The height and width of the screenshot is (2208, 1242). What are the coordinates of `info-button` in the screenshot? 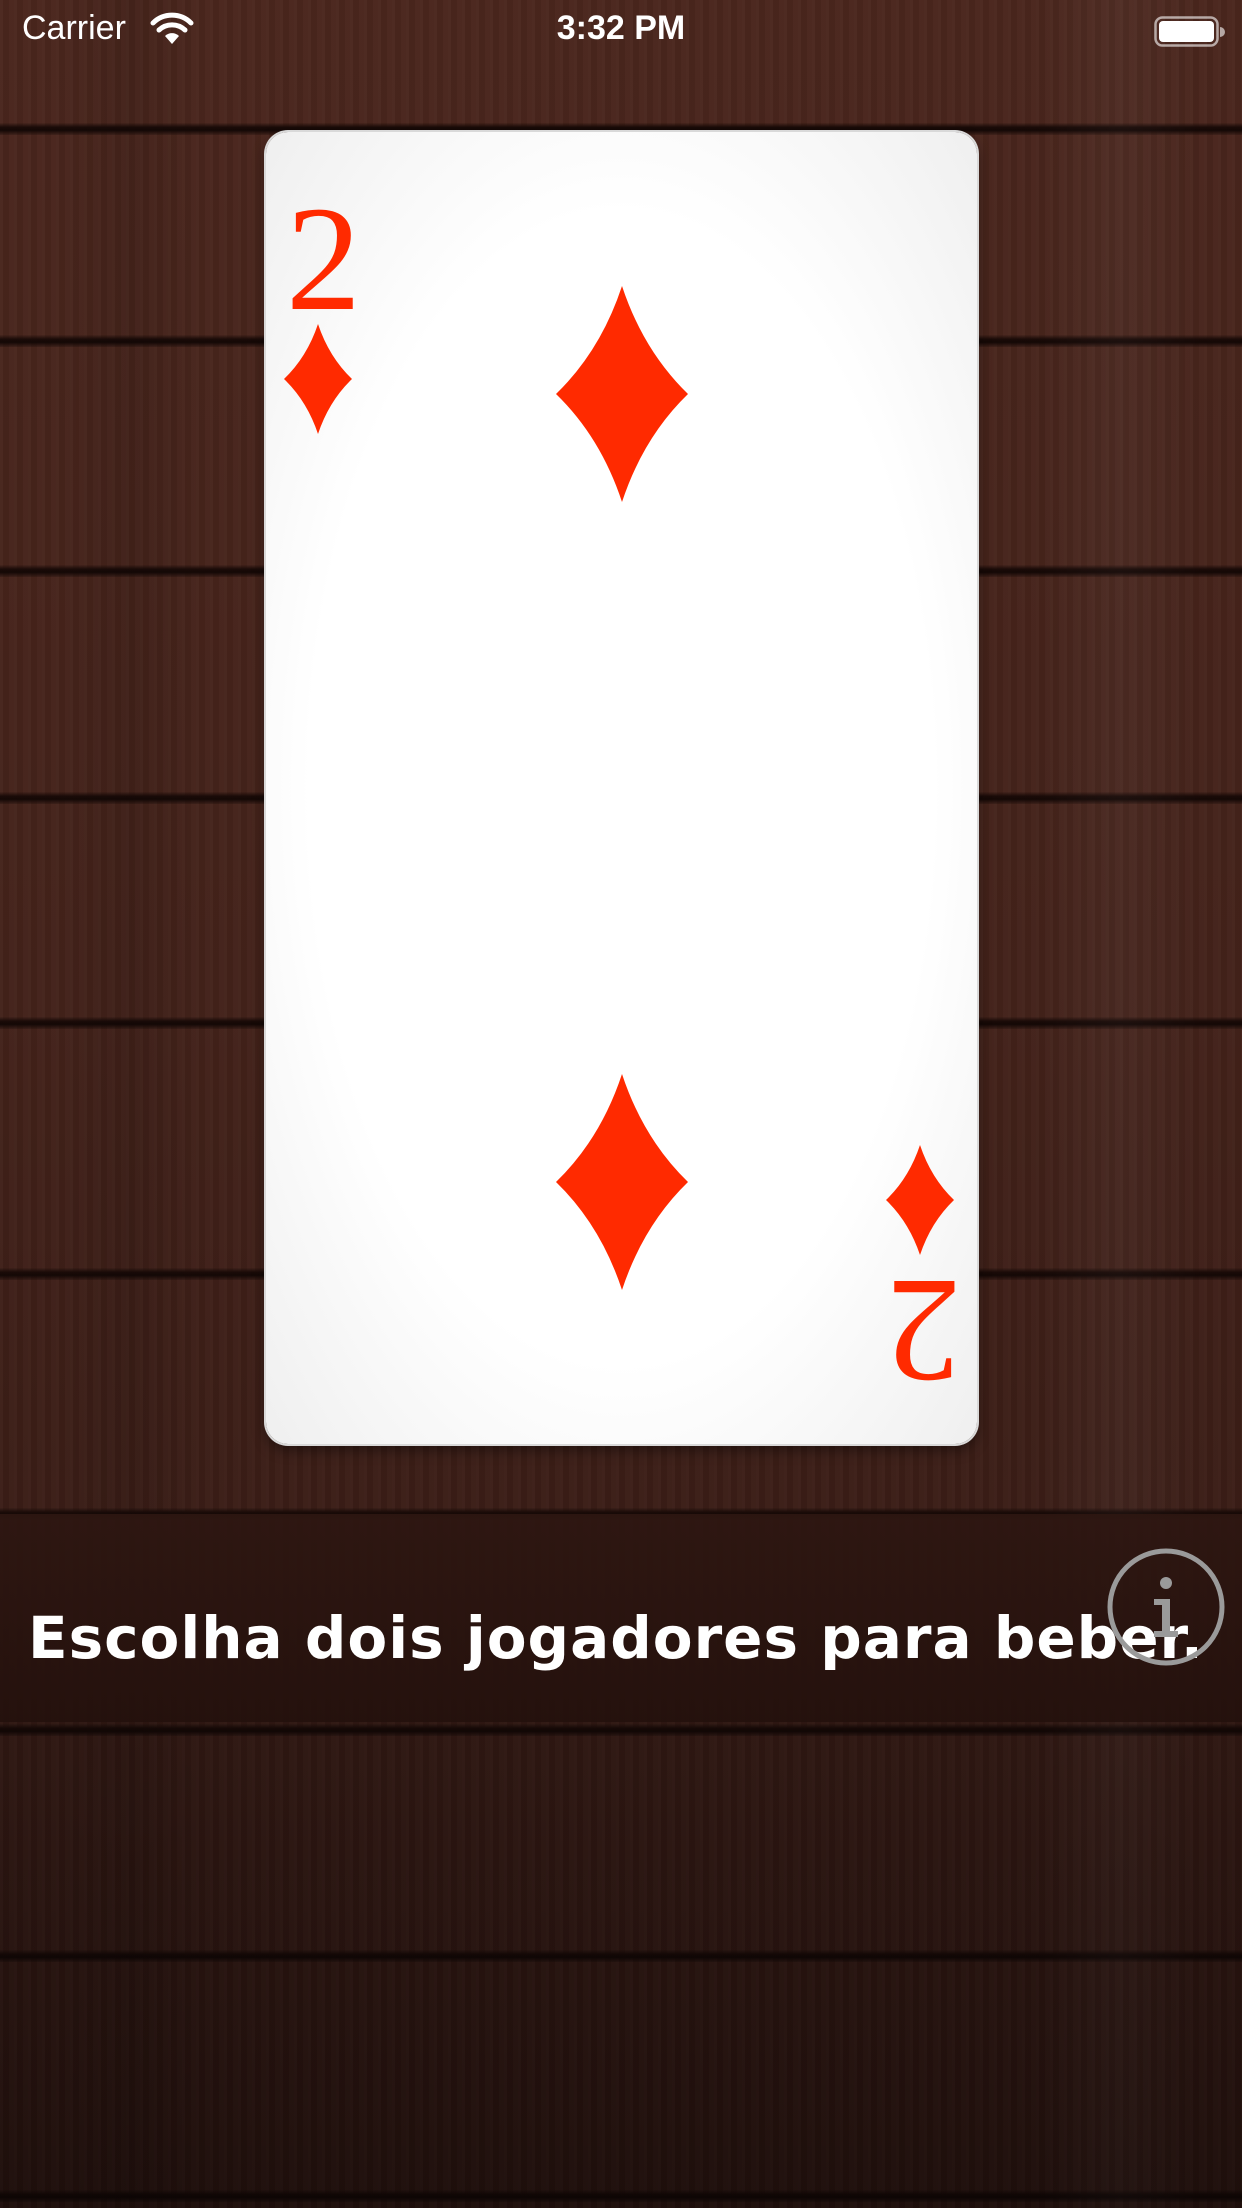 It's located at (1166, 1607).